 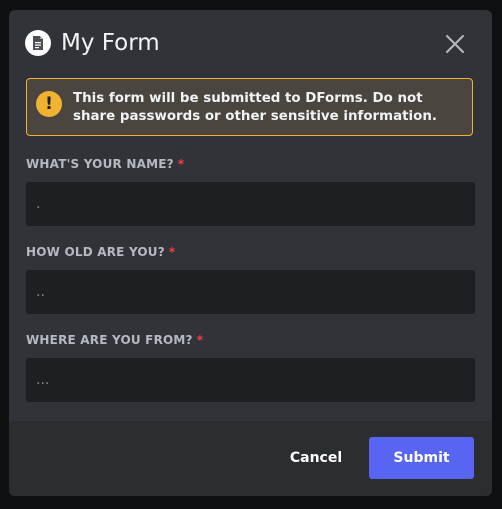 What do you see at coordinates (250, 380) in the screenshot?
I see `location-input` at bounding box center [250, 380].